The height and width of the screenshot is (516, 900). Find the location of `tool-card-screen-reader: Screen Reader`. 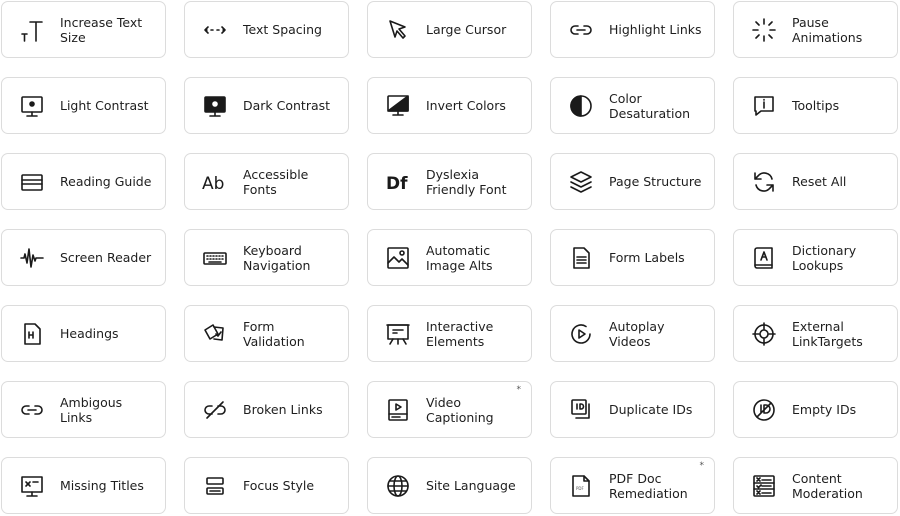

tool-card-screen-reader: Screen Reader is located at coordinates (83, 257).